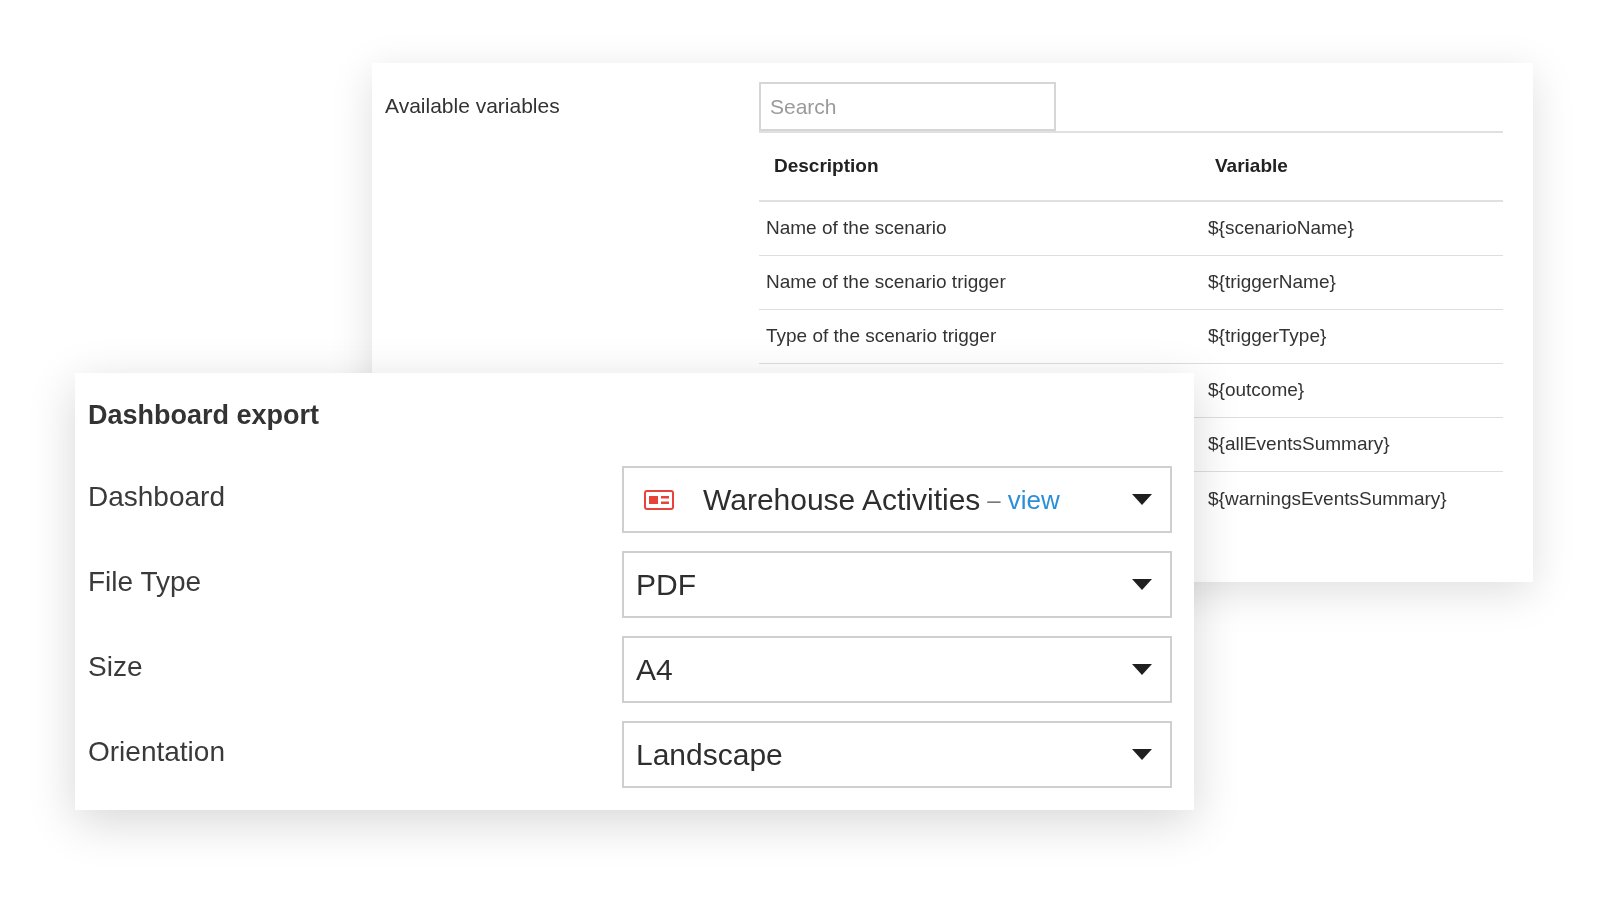  What do you see at coordinates (897, 584) in the screenshot?
I see `dropdown-field: PDF` at bounding box center [897, 584].